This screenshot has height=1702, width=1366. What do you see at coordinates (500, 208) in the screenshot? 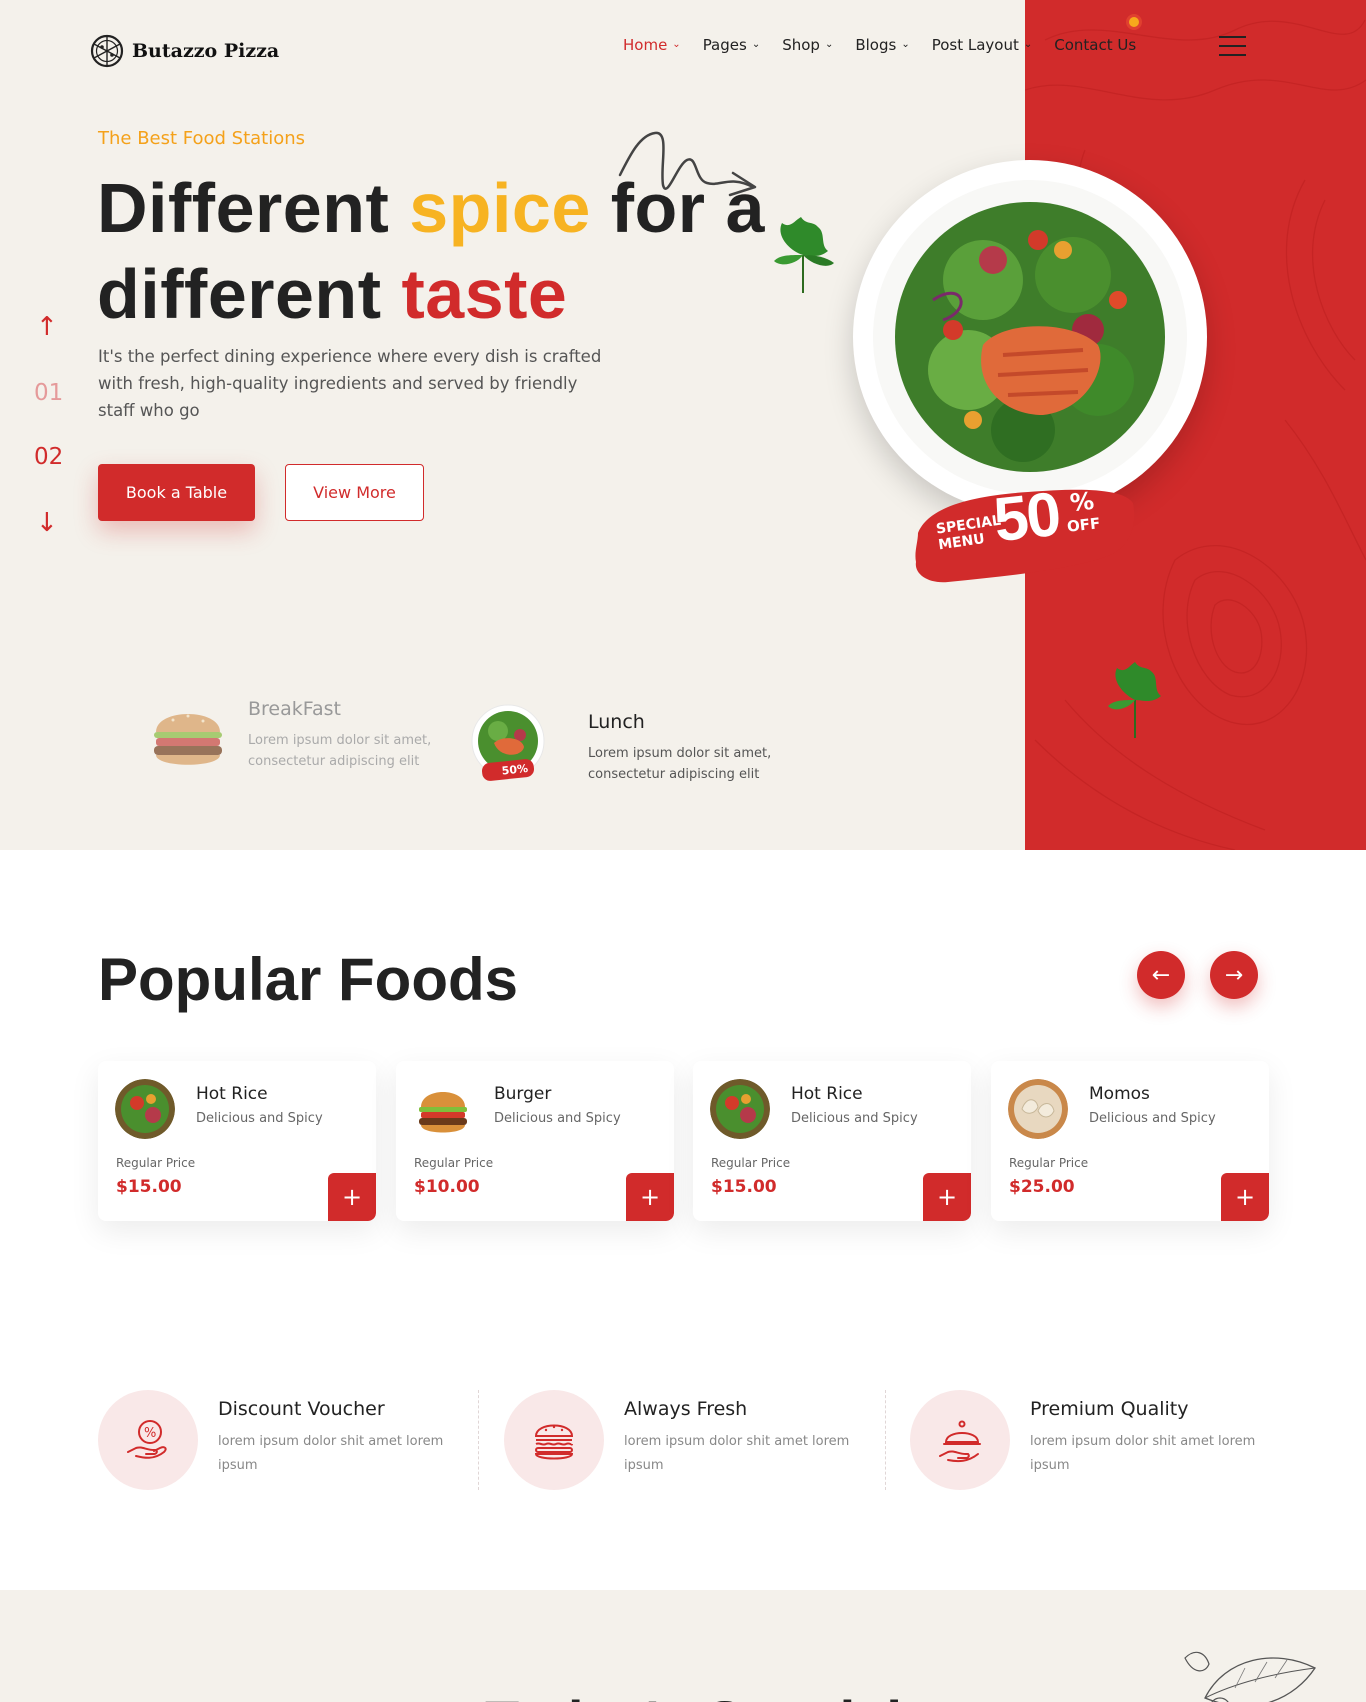
I see `headline-word-highlight: spice` at bounding box center [500, 208].